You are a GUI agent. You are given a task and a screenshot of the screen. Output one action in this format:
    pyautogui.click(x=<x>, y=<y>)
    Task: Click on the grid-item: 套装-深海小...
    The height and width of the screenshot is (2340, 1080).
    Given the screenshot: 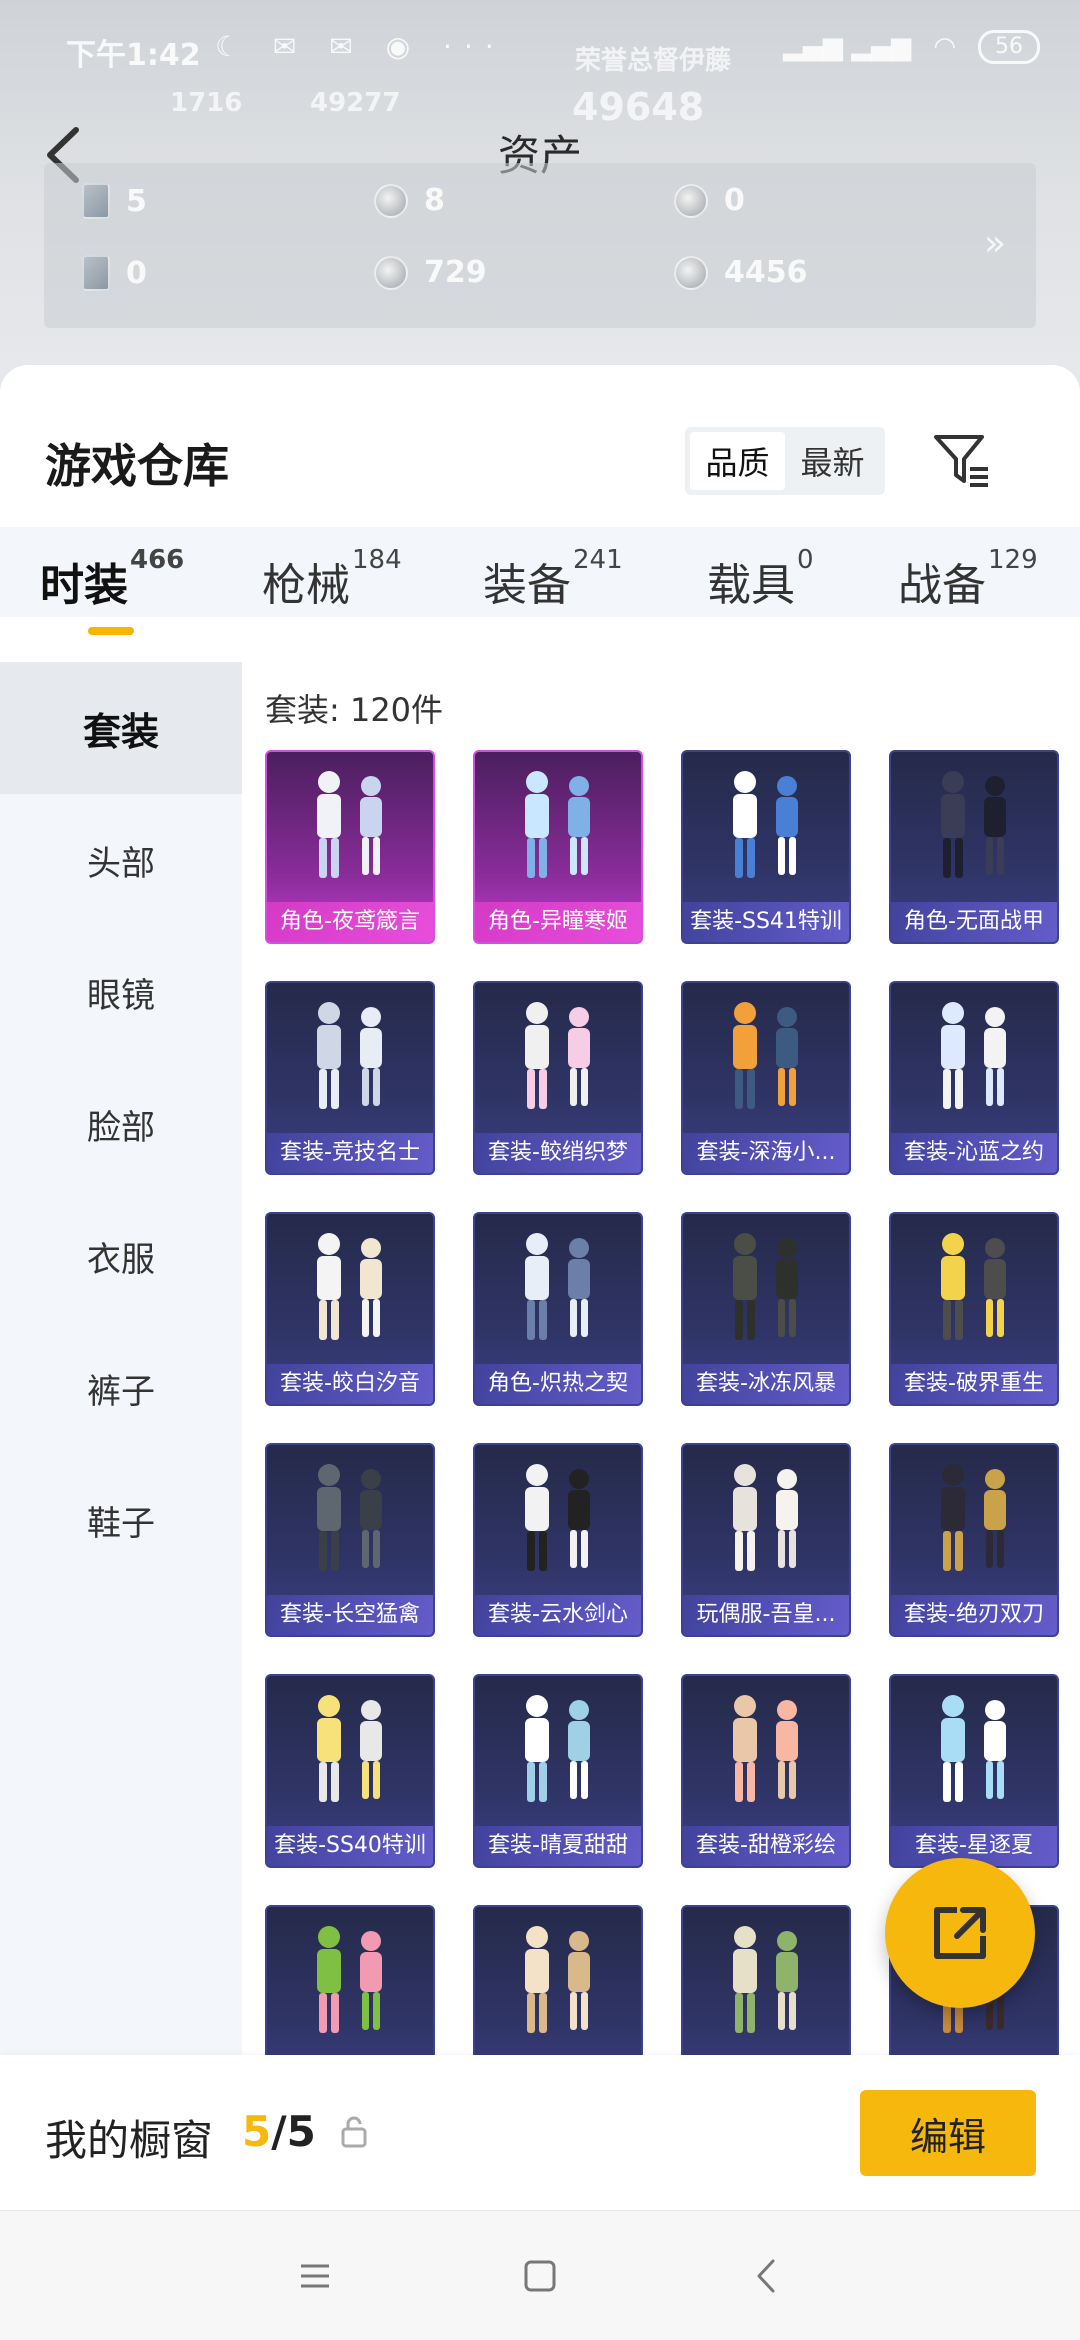 What is the action you would take?
    pyautogui.click(x=766, y=1078)
    